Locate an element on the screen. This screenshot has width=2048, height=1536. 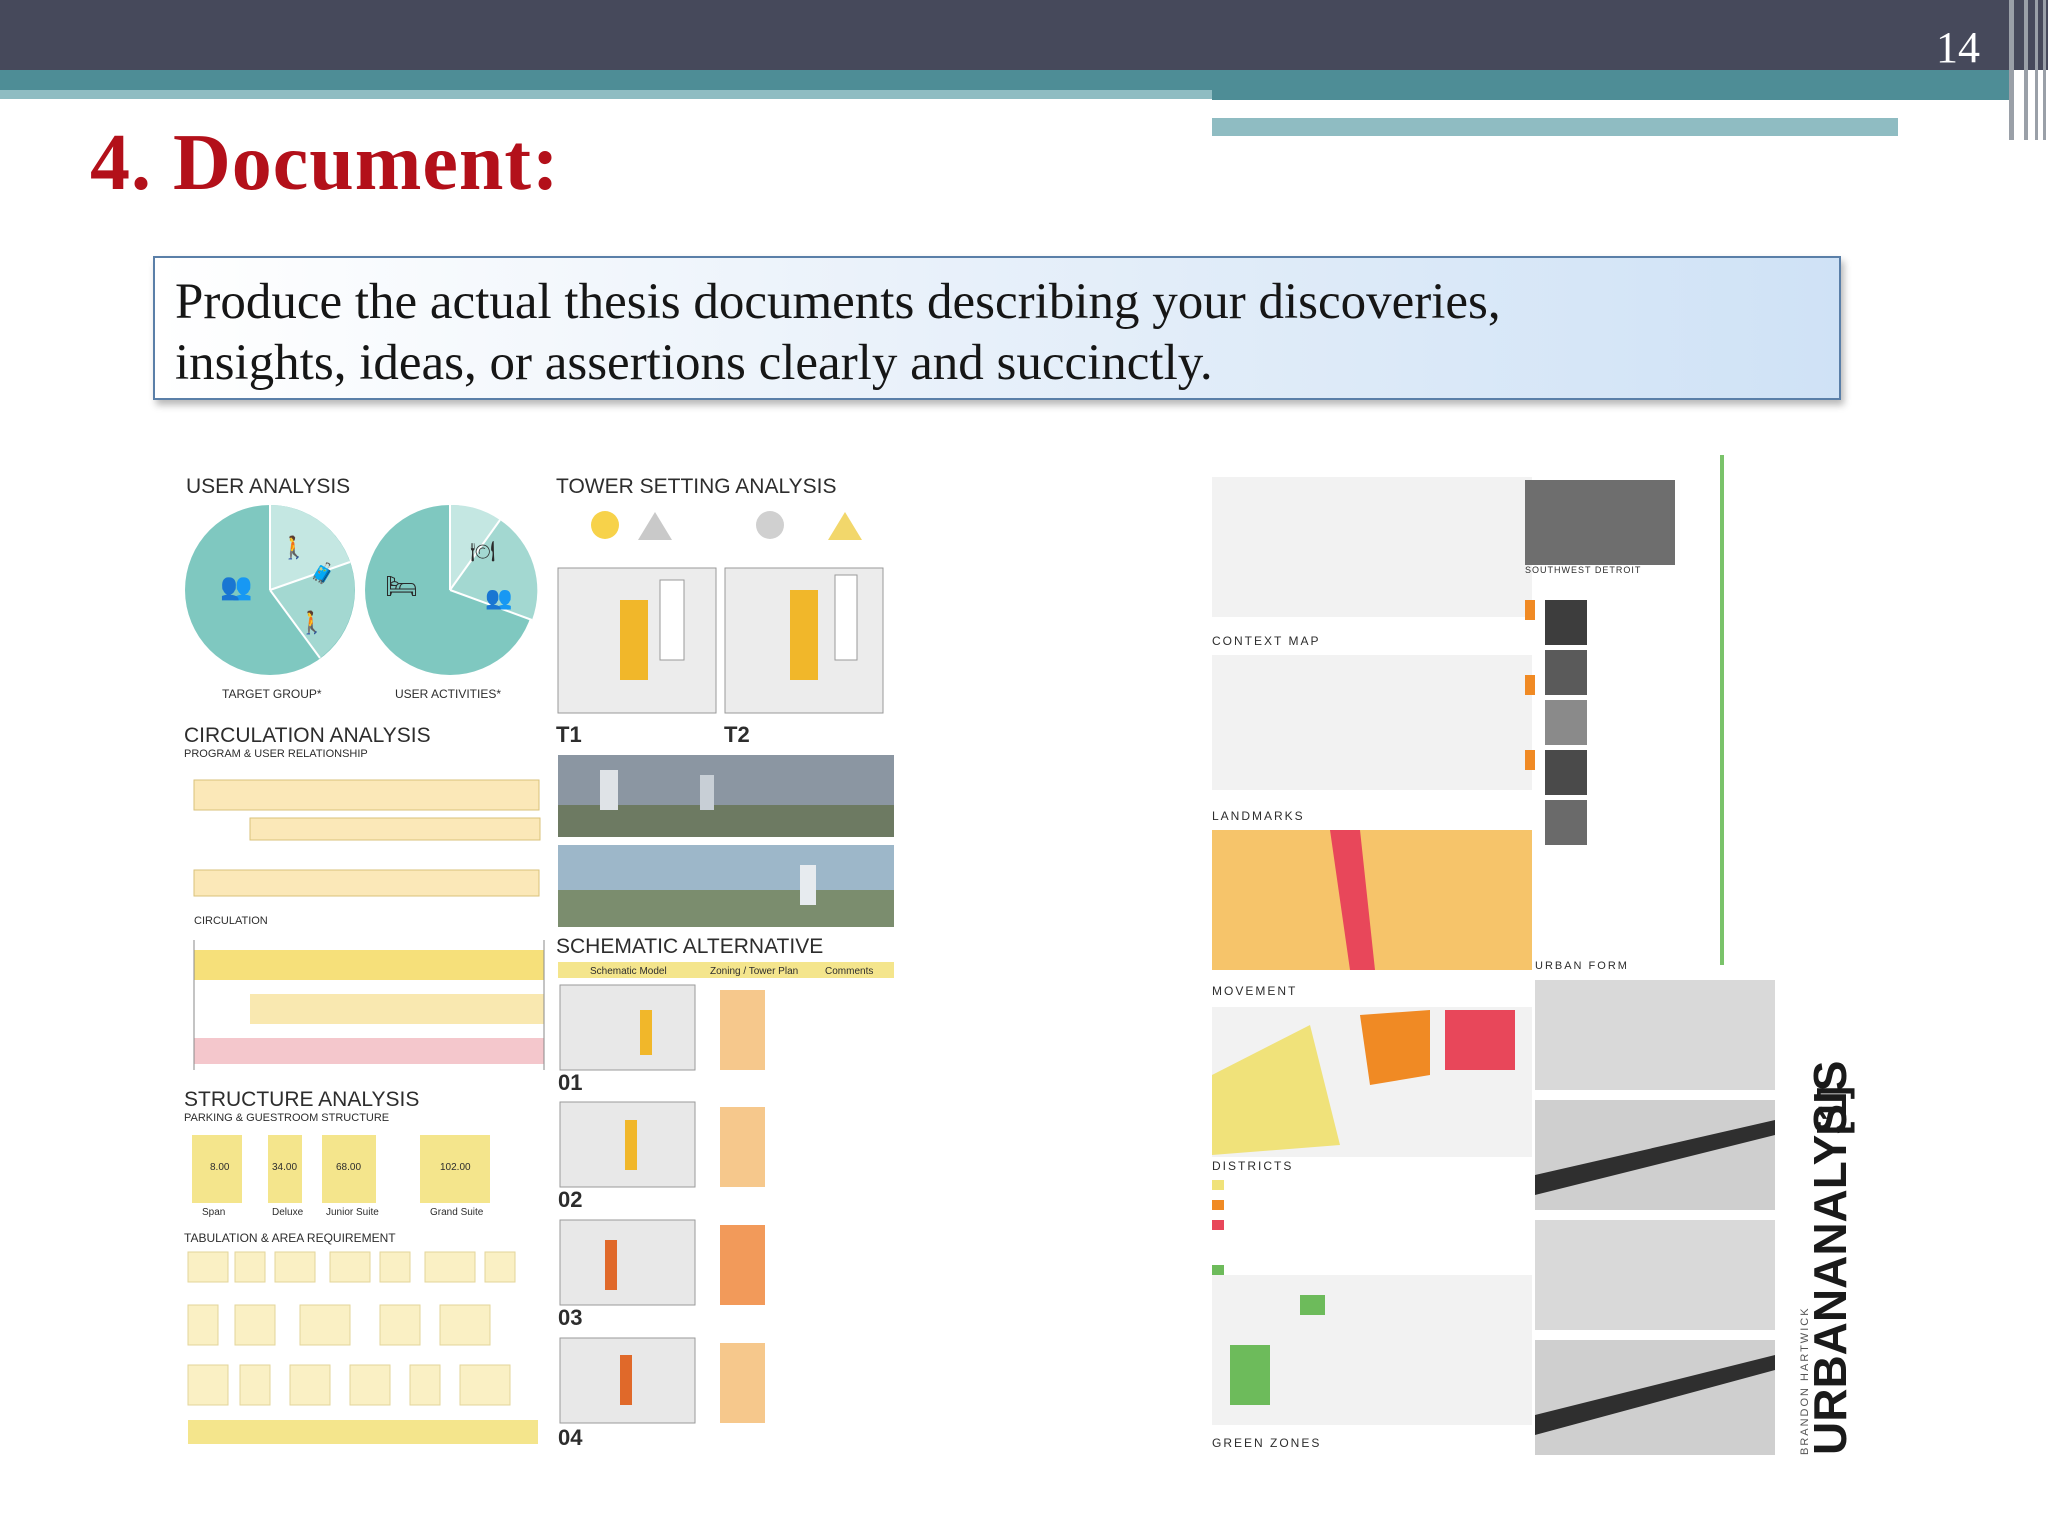
svg-text: CONTEXT MAP is located at coordinates (1266, 641).